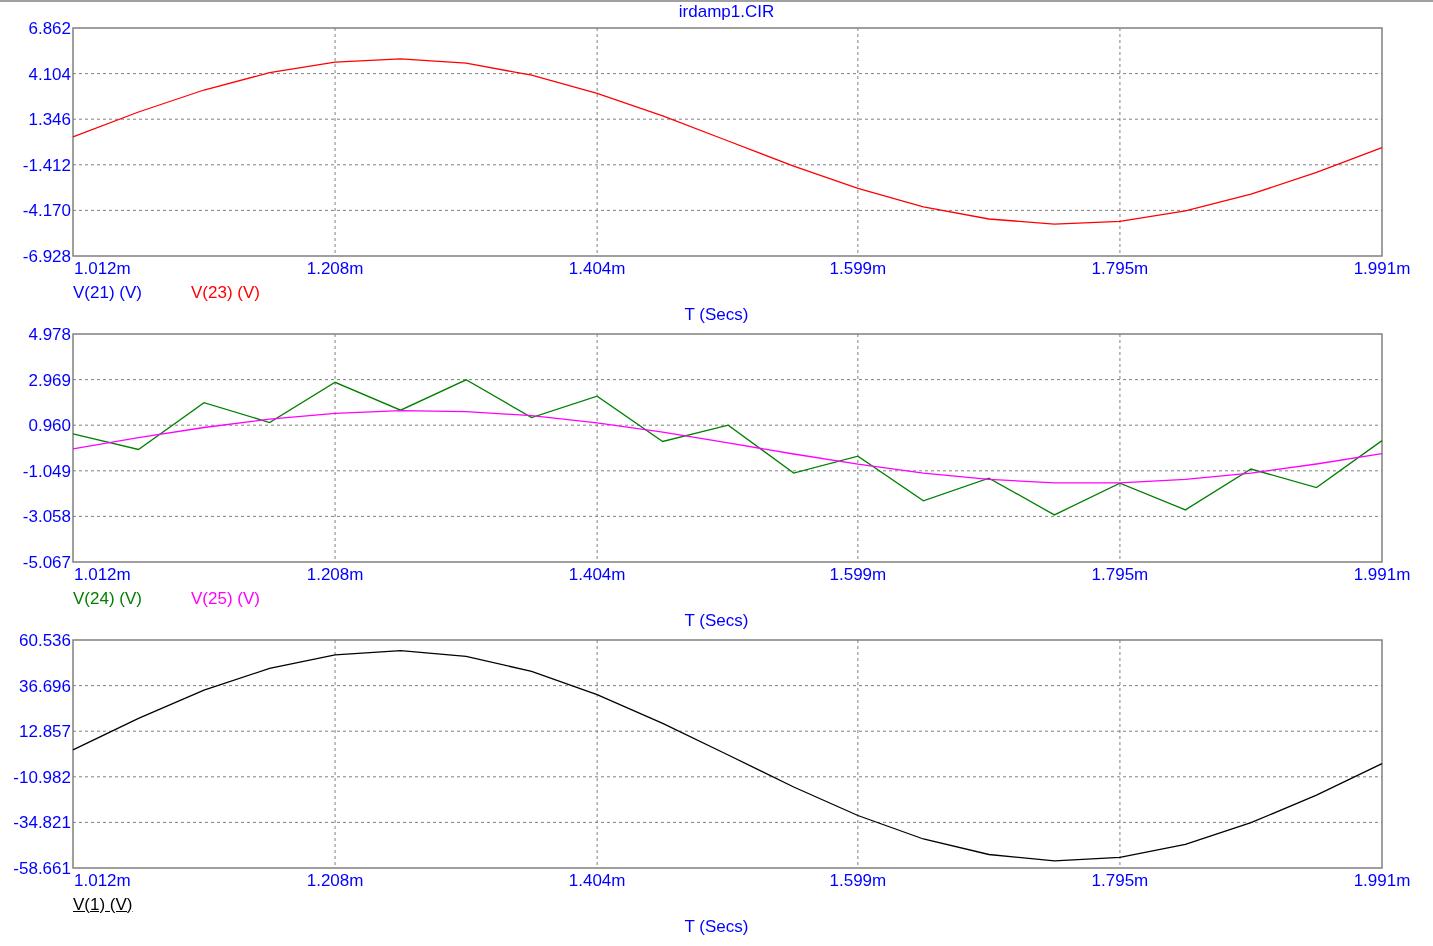 This screenshot has width=1433, height=946. What do you see at coordinates (49, 335) in the screenshot?
I see `y-tick-label: 4.978` at bounding box center [49, 335].